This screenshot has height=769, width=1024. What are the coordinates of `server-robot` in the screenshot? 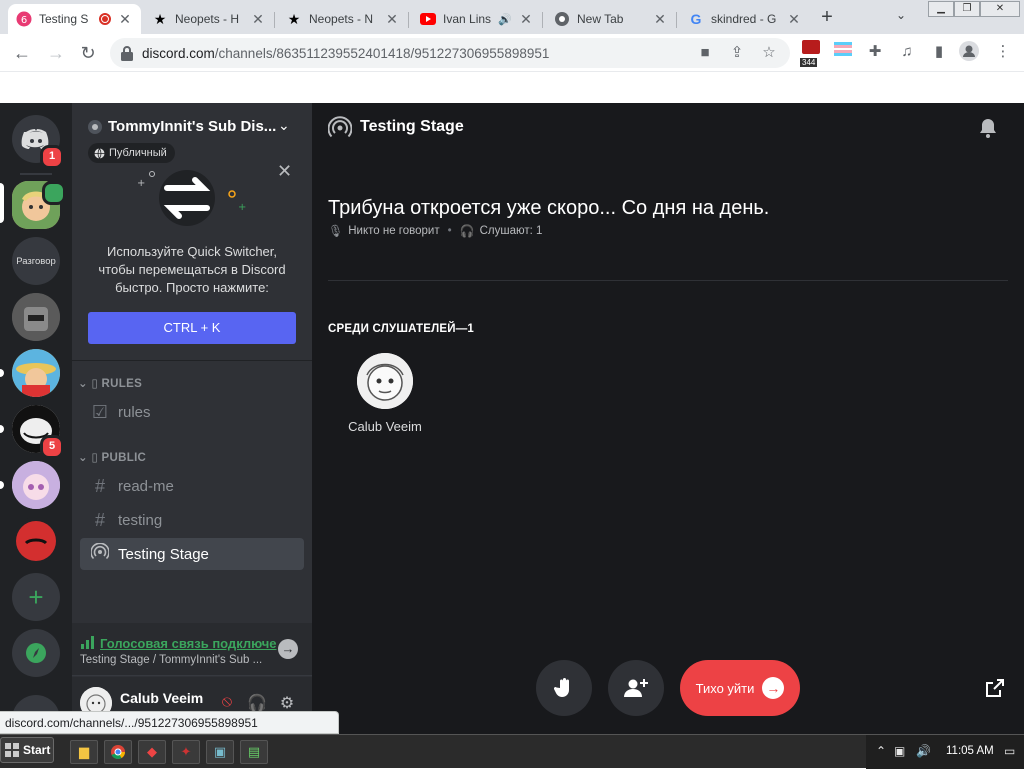 It's located at (36, 317).